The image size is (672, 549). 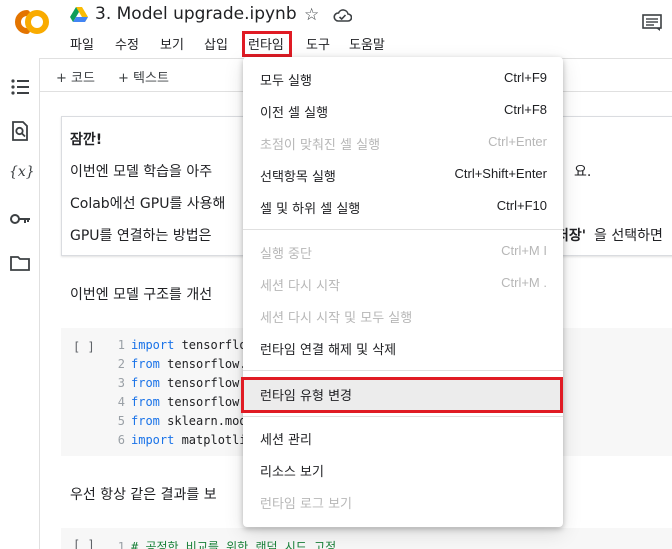 What do you see at coordinates (143, 494) in the screenshot?
I see `text-cell-seed: 우선 항상 같은 결과를 보` at bounding box center [143, 494].